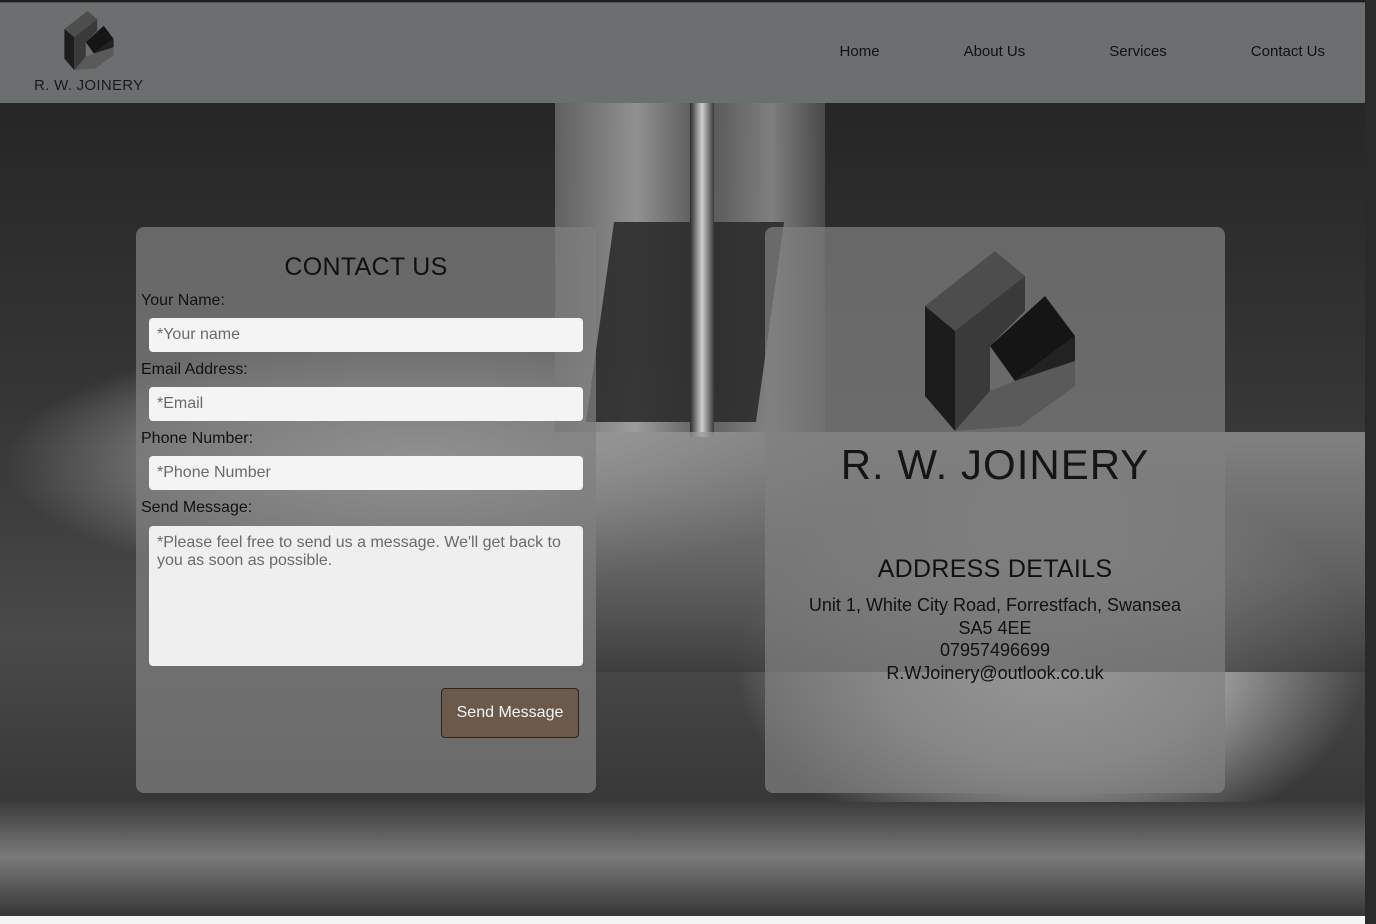 The width and height of the screenshot is (1376, 924). Describe the element at coordinates (860, 51) in the screenshot. I see `nav-home: Home` at that location.